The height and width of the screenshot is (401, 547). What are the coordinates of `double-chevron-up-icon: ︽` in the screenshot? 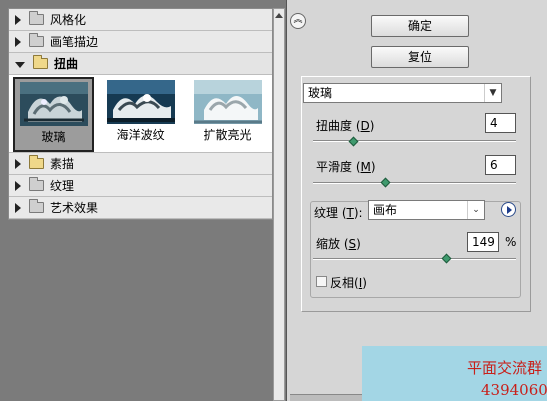 It's located at (298, 20).